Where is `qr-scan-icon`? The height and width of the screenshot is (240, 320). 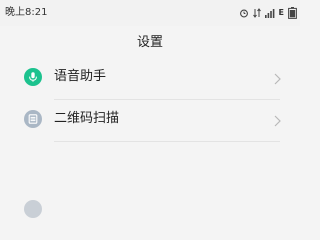
qr-scan-icon is located at coordinates (33, 119).